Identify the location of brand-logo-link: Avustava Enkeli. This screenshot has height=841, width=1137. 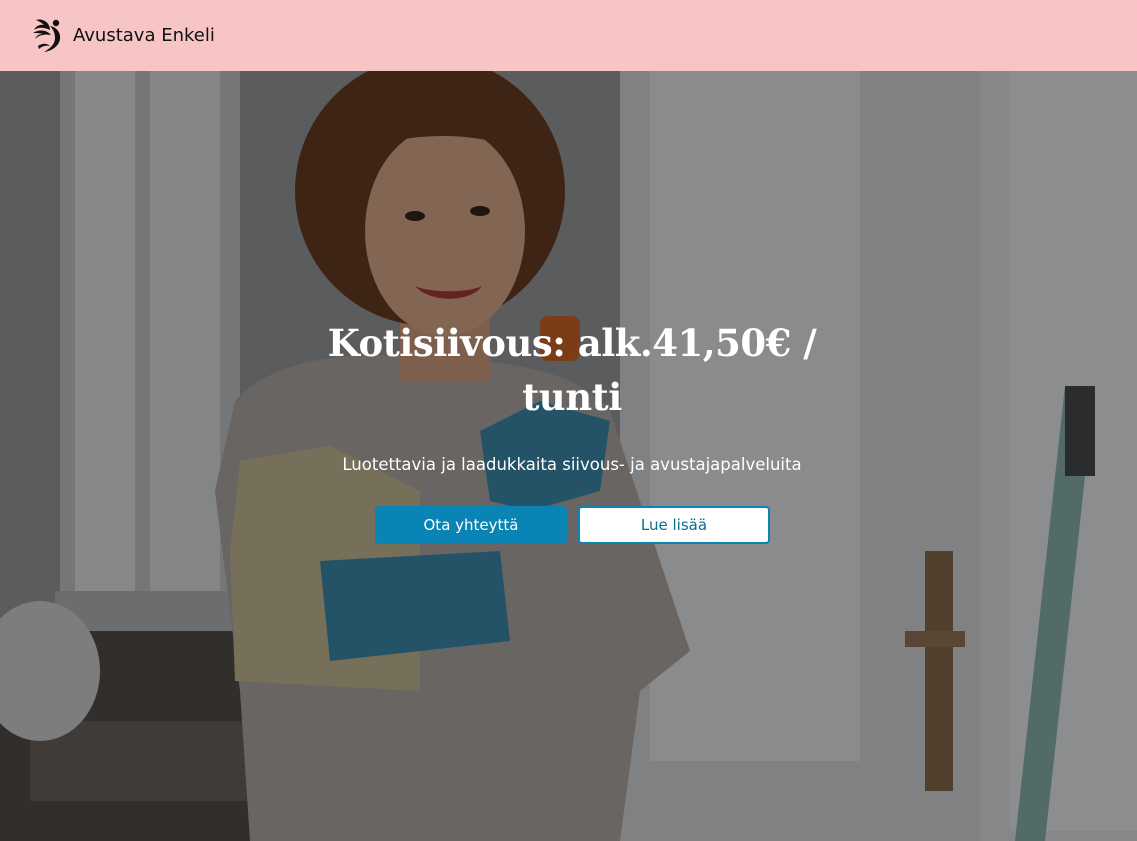
(122, 36).